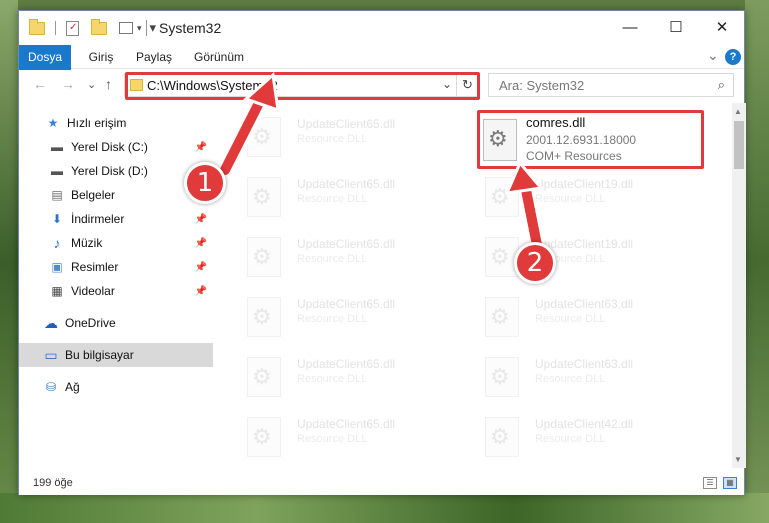 This screenshot has height=523, width=769. I want to click on window-title: System32, so click(190, 28).